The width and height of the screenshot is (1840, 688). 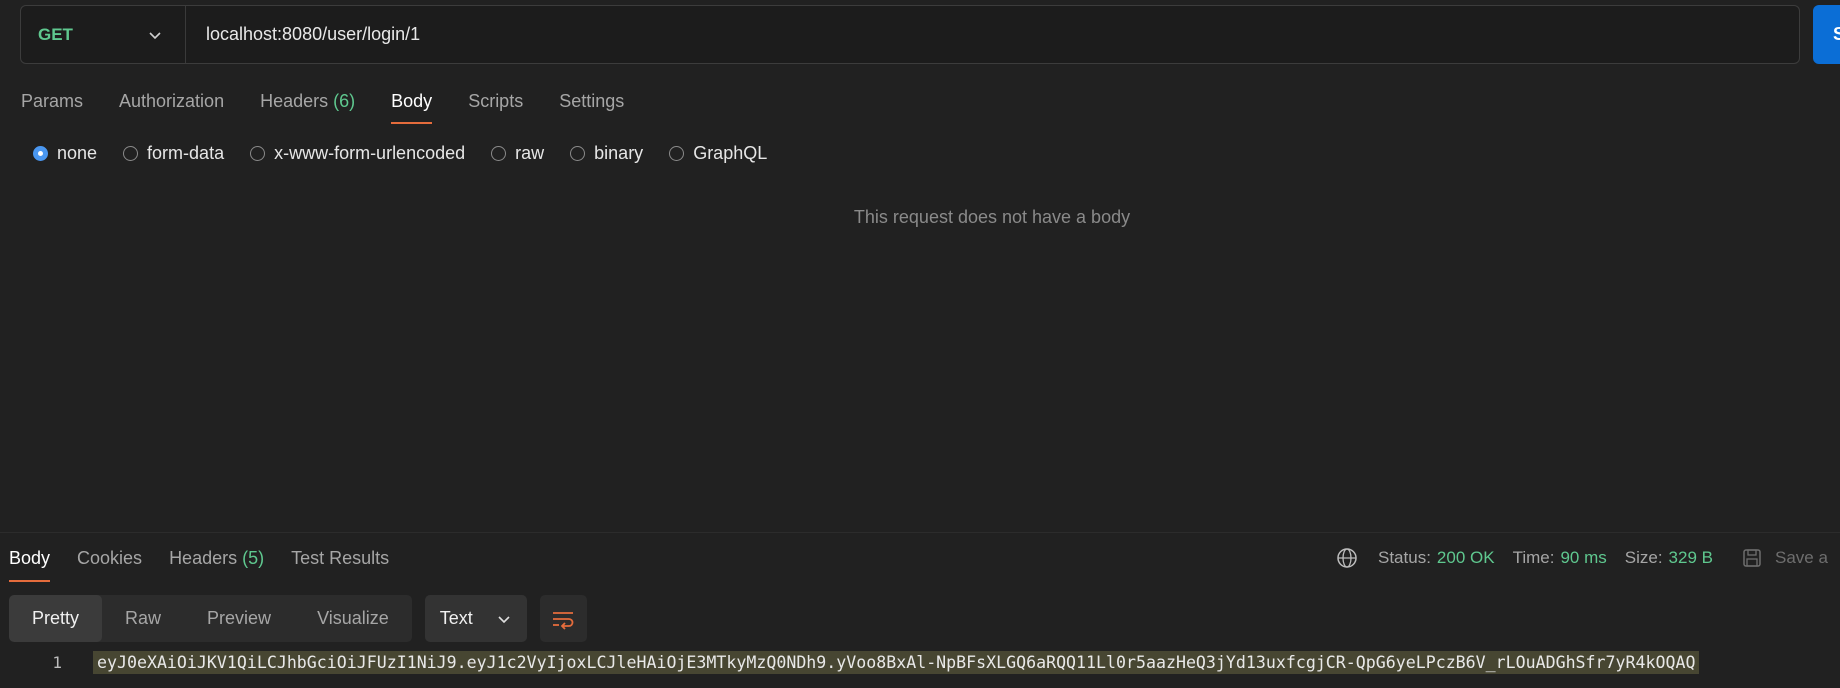 I want to click on mode-visualize: Visualize, so click(x=353, y=618).